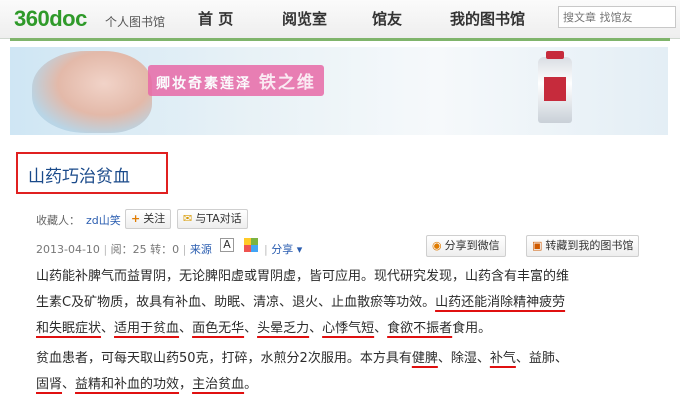 This screenshot has width=680, height=408. Describe the element at coordinates (251, 245) in the screenshot. I see `color-theme-icon` at that location.